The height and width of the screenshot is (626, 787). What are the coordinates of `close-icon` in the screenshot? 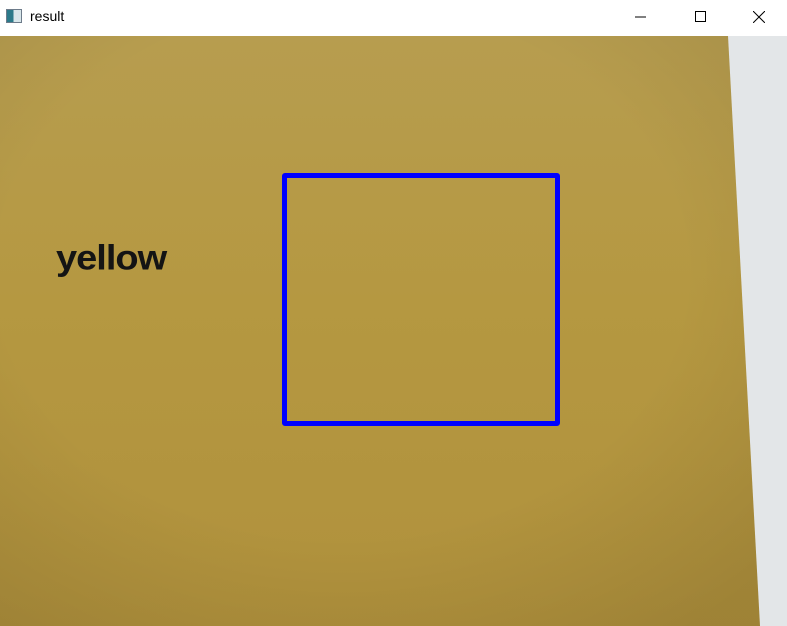 It's located at (759, 17).